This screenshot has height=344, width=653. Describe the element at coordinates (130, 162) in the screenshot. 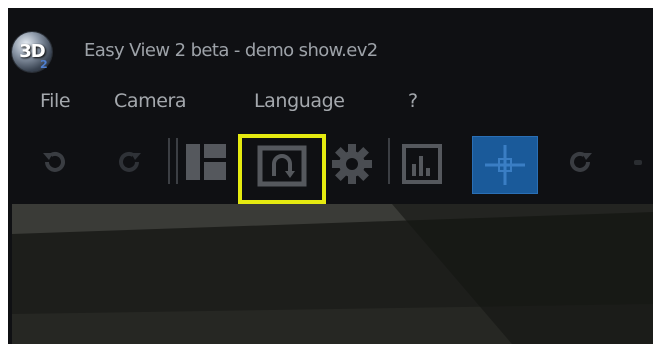

I see `redo-icon` at that location.